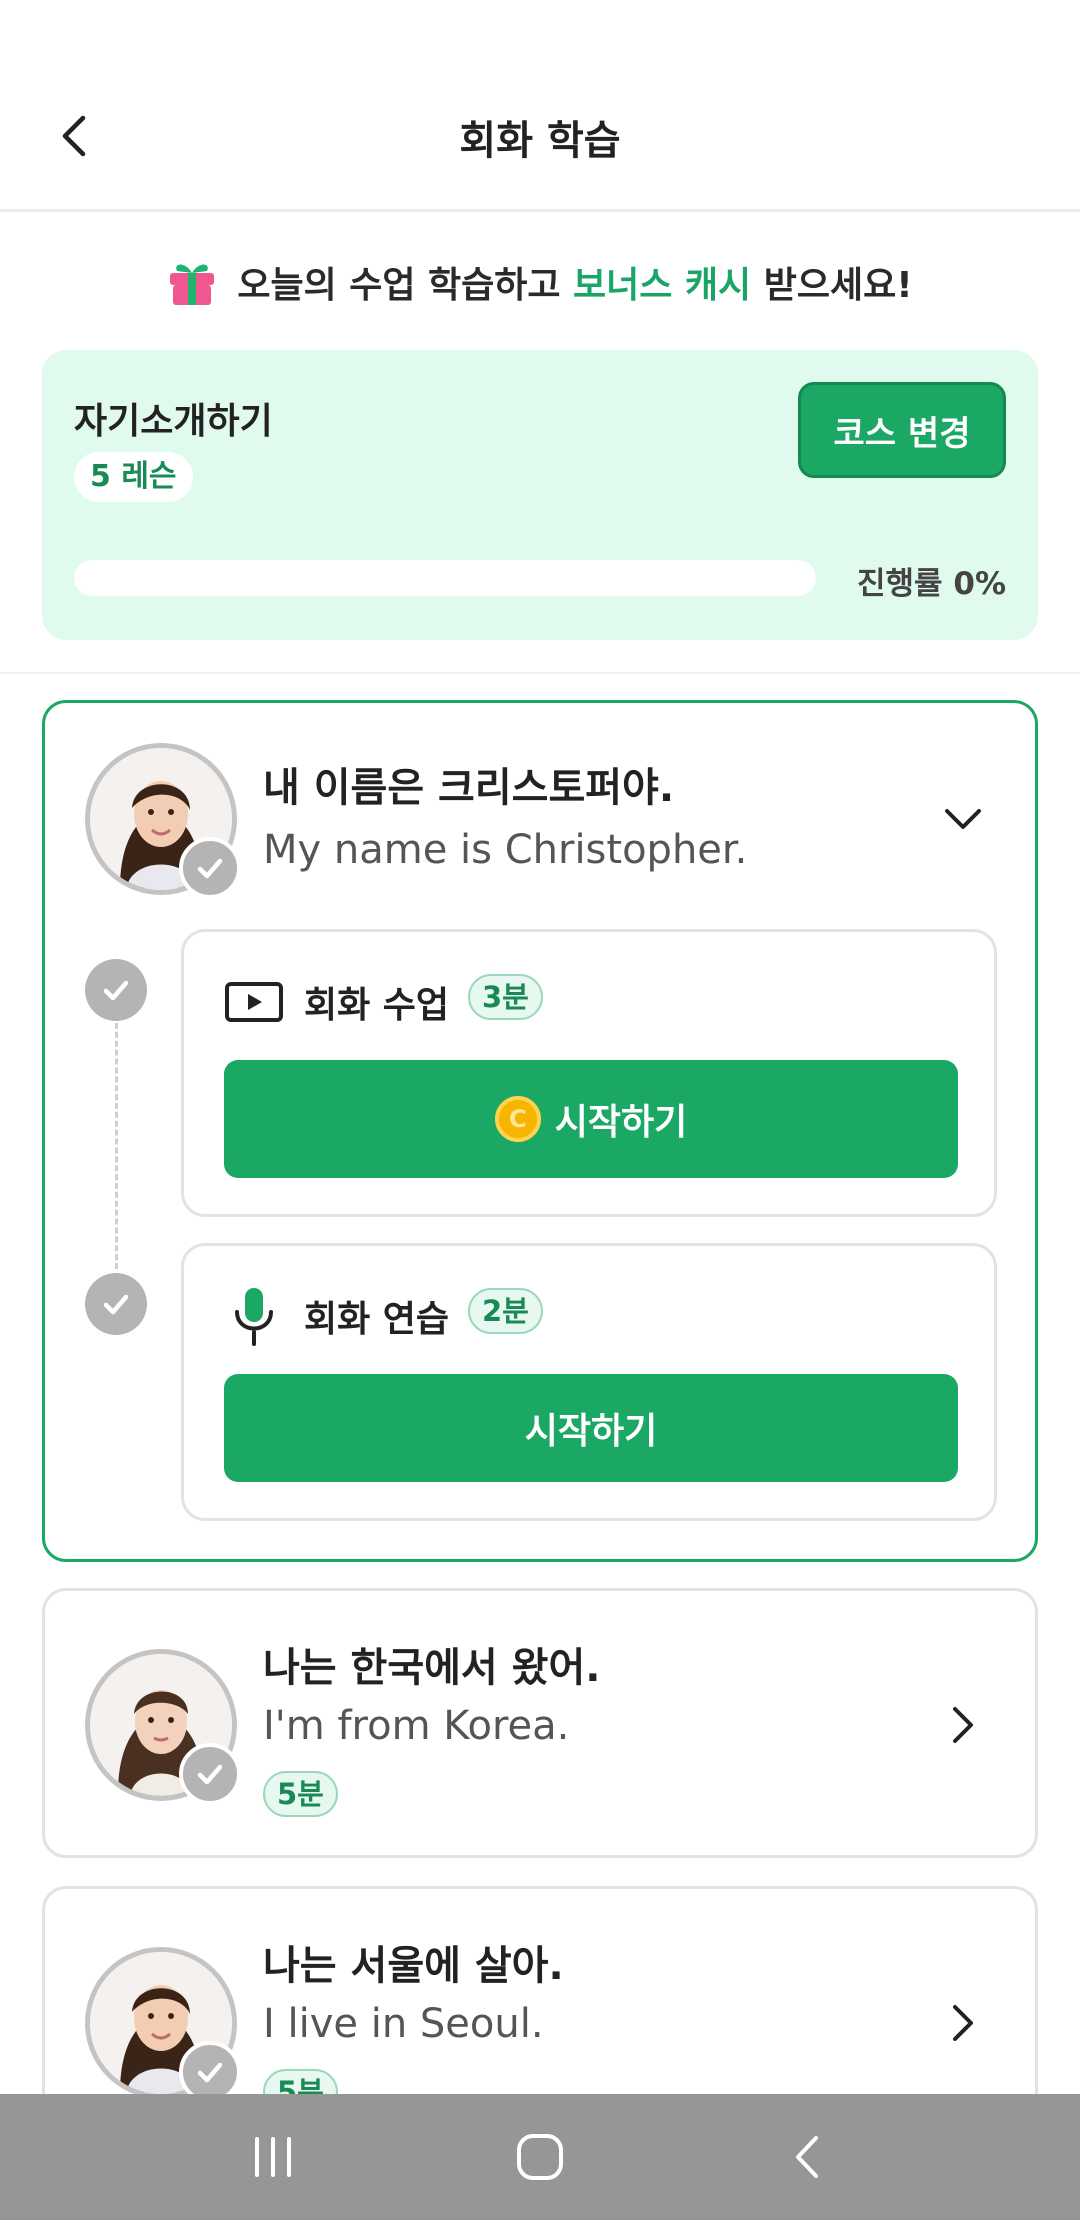 This screenshot has width=1080, height=2220. Describe the element at coordinates (540, 495) in the screenshot. I see `course-card: 자기소개하기 5 레슨 코스 변경 진행률 0%` at that location.